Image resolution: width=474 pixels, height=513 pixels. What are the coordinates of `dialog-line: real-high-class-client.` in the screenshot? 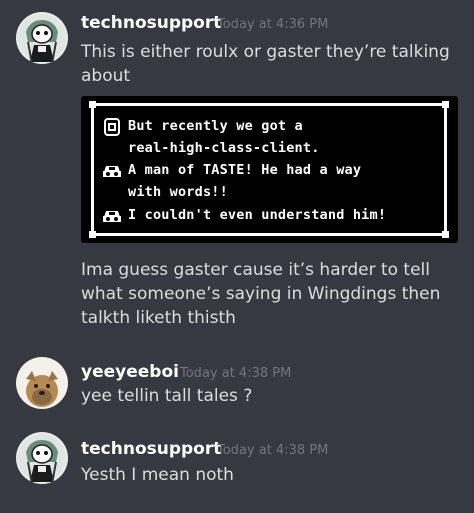 It's located at (224, 148).